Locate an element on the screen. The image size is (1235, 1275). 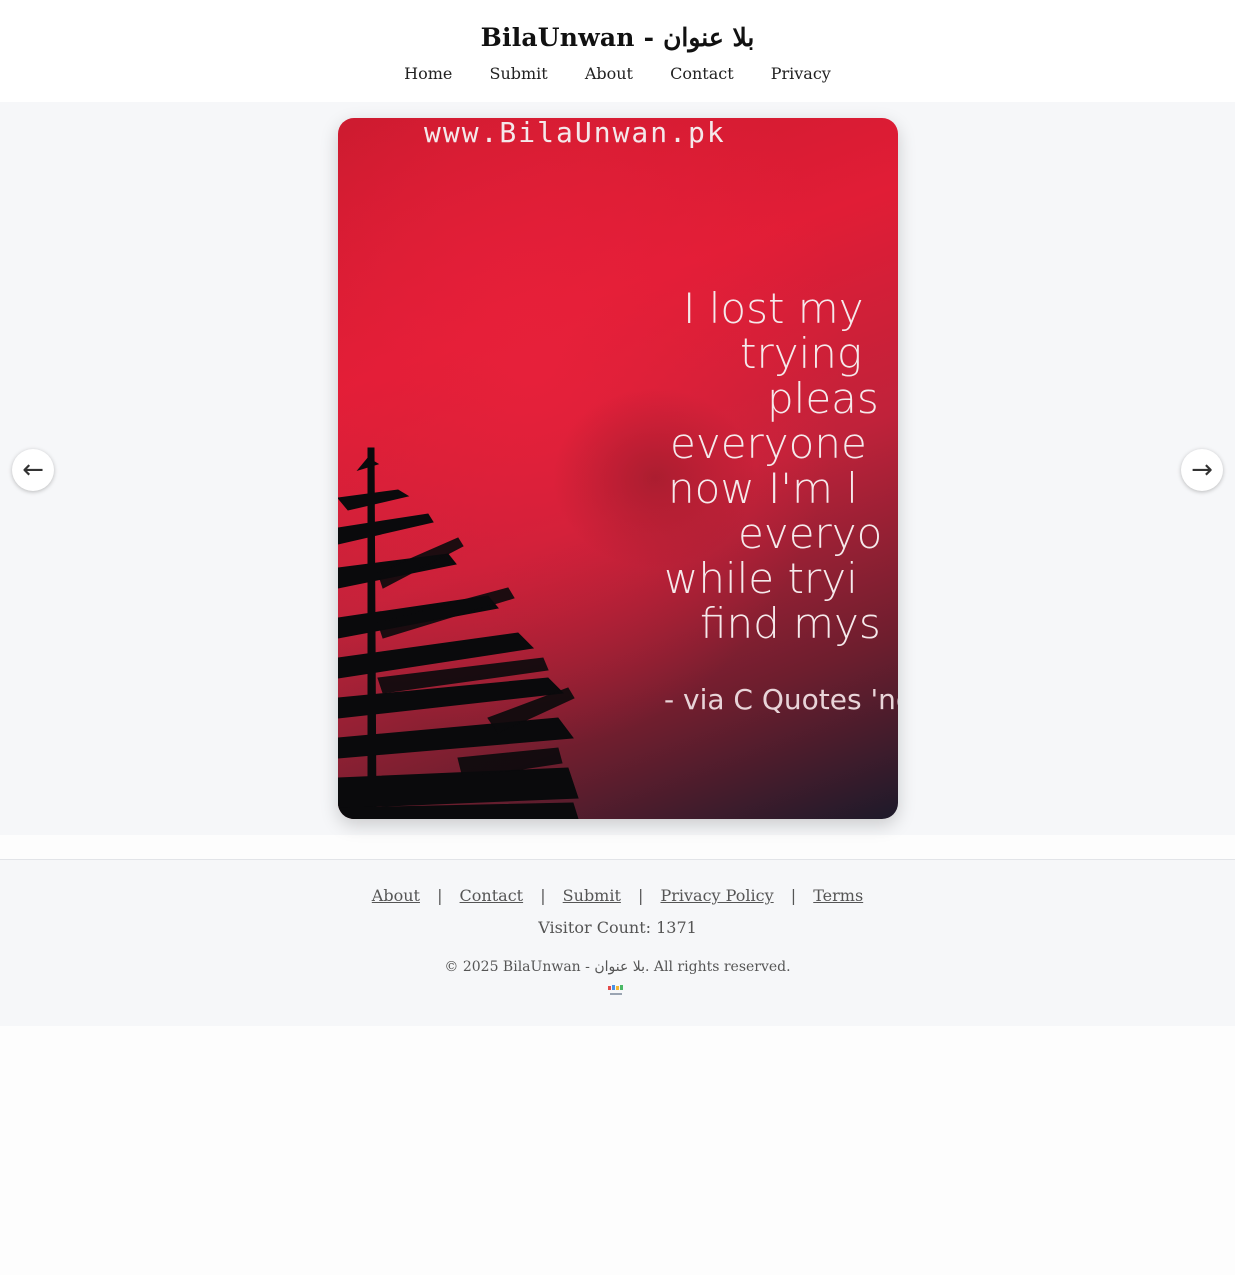
quote-line: everyone is located at coordinates (768, 443).